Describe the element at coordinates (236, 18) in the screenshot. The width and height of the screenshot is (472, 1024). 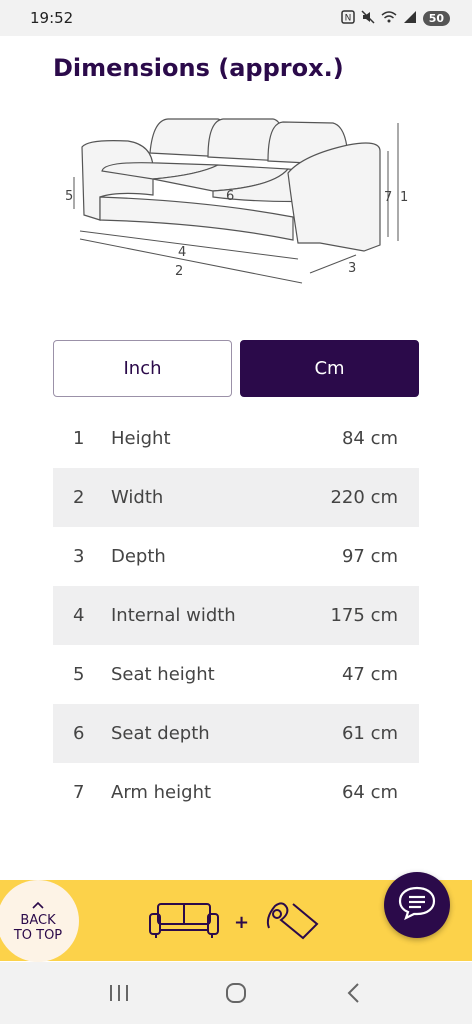
I see `status-bar: 19:52 N 50` at that location.